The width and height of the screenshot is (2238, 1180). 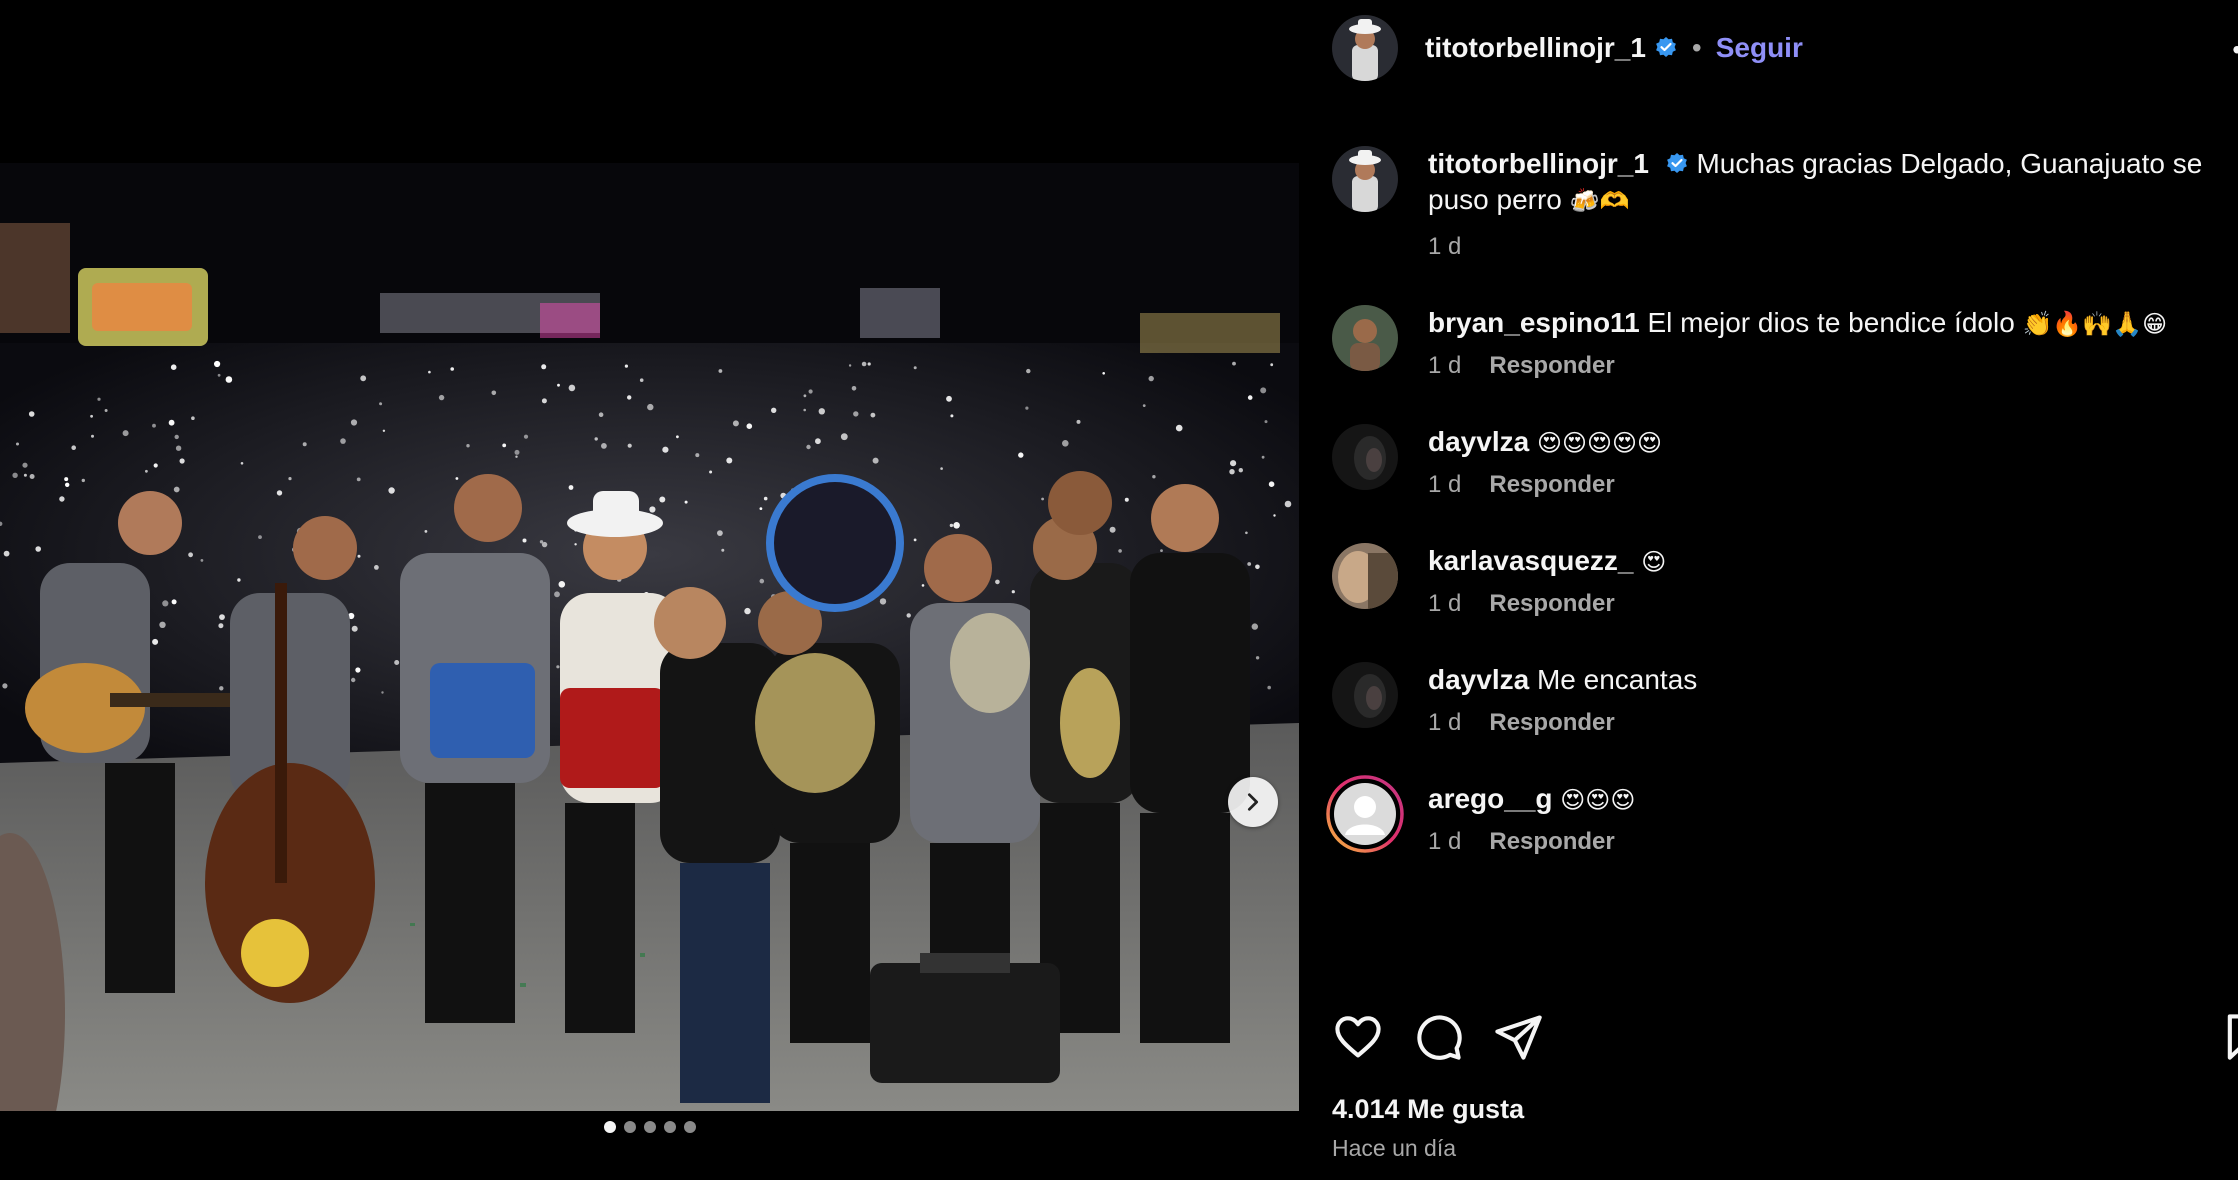 What do you see at coordinates (1768, 699) in the screenshot?
I see `comment-item: dayvlza Me encantas 1 d Responder` at bounding box center [1768, 699].